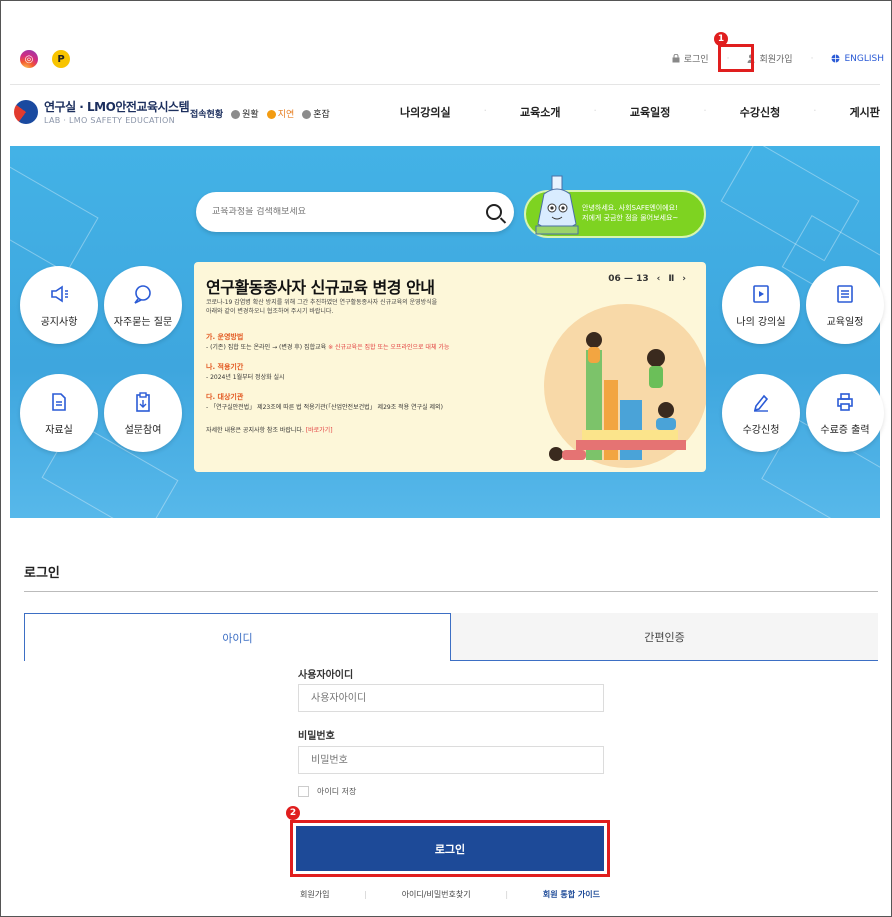 The height and width of the screenshot is (917, 892). I want to click on signup-link-label: 회원가입, so click(776, 60).